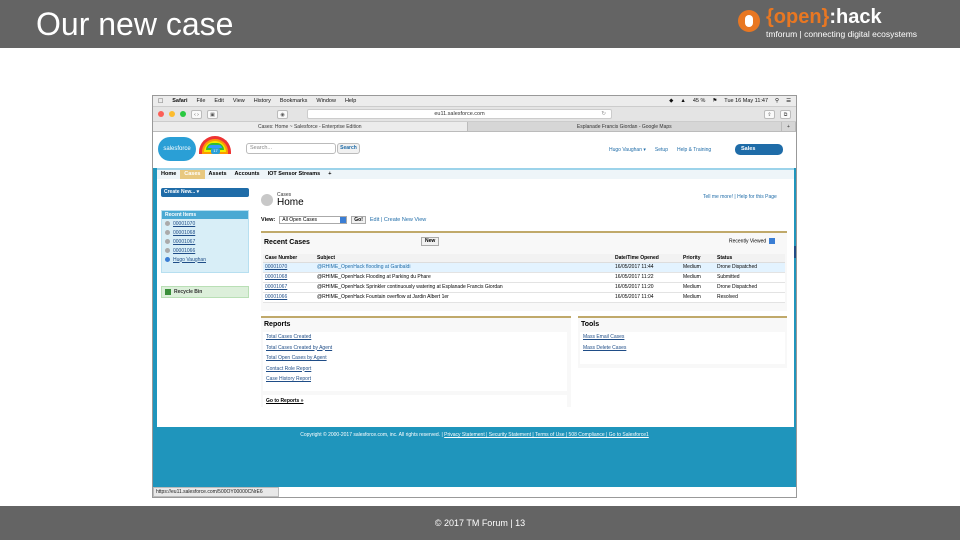 Image resolution: width=960 pixels, height=540 pixels. I want to click on flag-icon: ⚑, so click(714, 101).